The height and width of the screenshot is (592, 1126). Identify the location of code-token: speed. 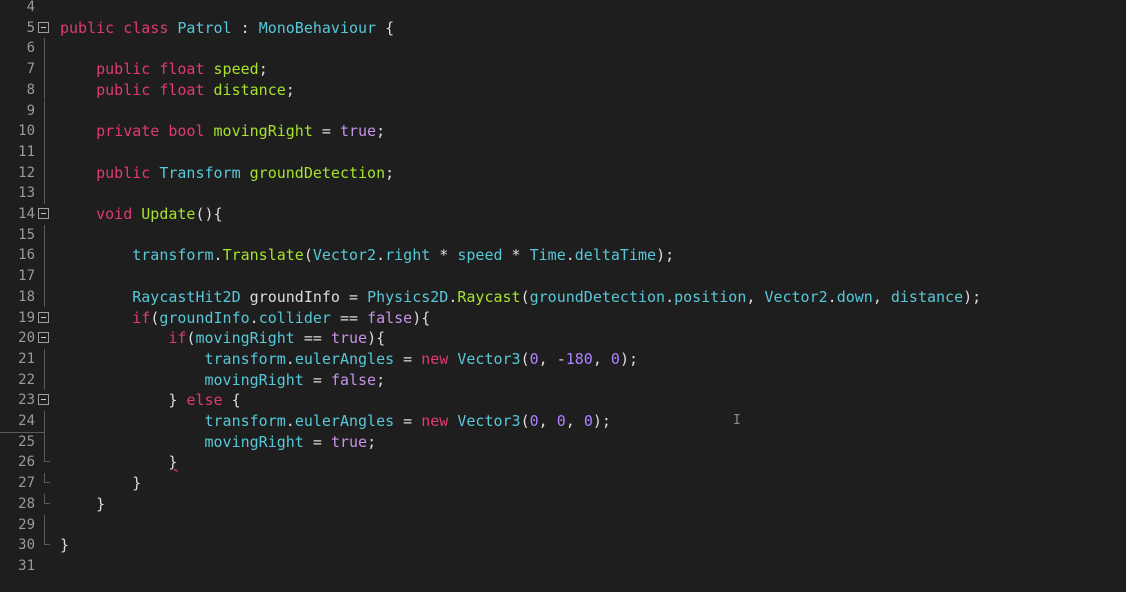
(236, 69).